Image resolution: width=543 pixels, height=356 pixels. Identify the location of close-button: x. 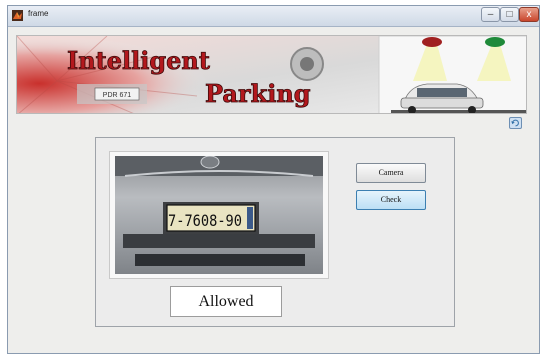
(529, 14).